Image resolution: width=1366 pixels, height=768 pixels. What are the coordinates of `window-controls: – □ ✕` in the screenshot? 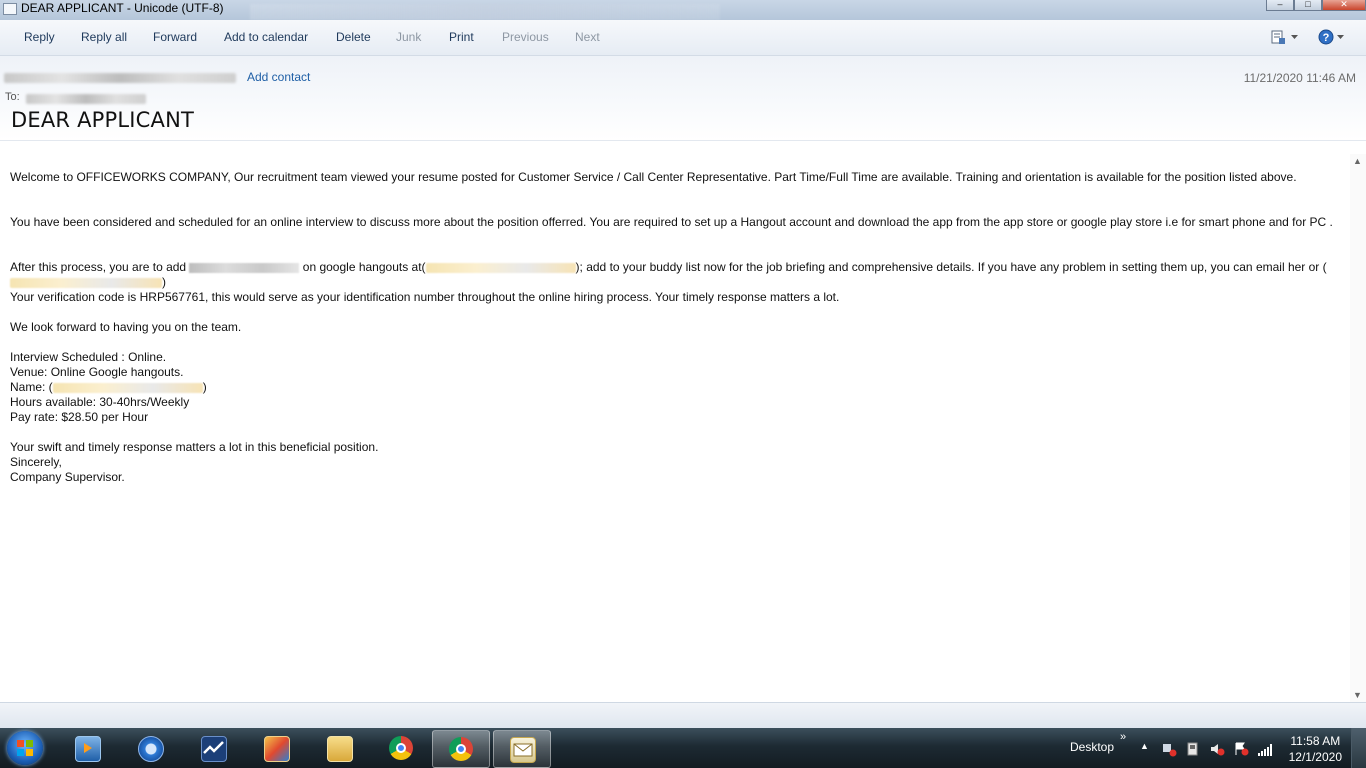 It's located at (1316, 5).